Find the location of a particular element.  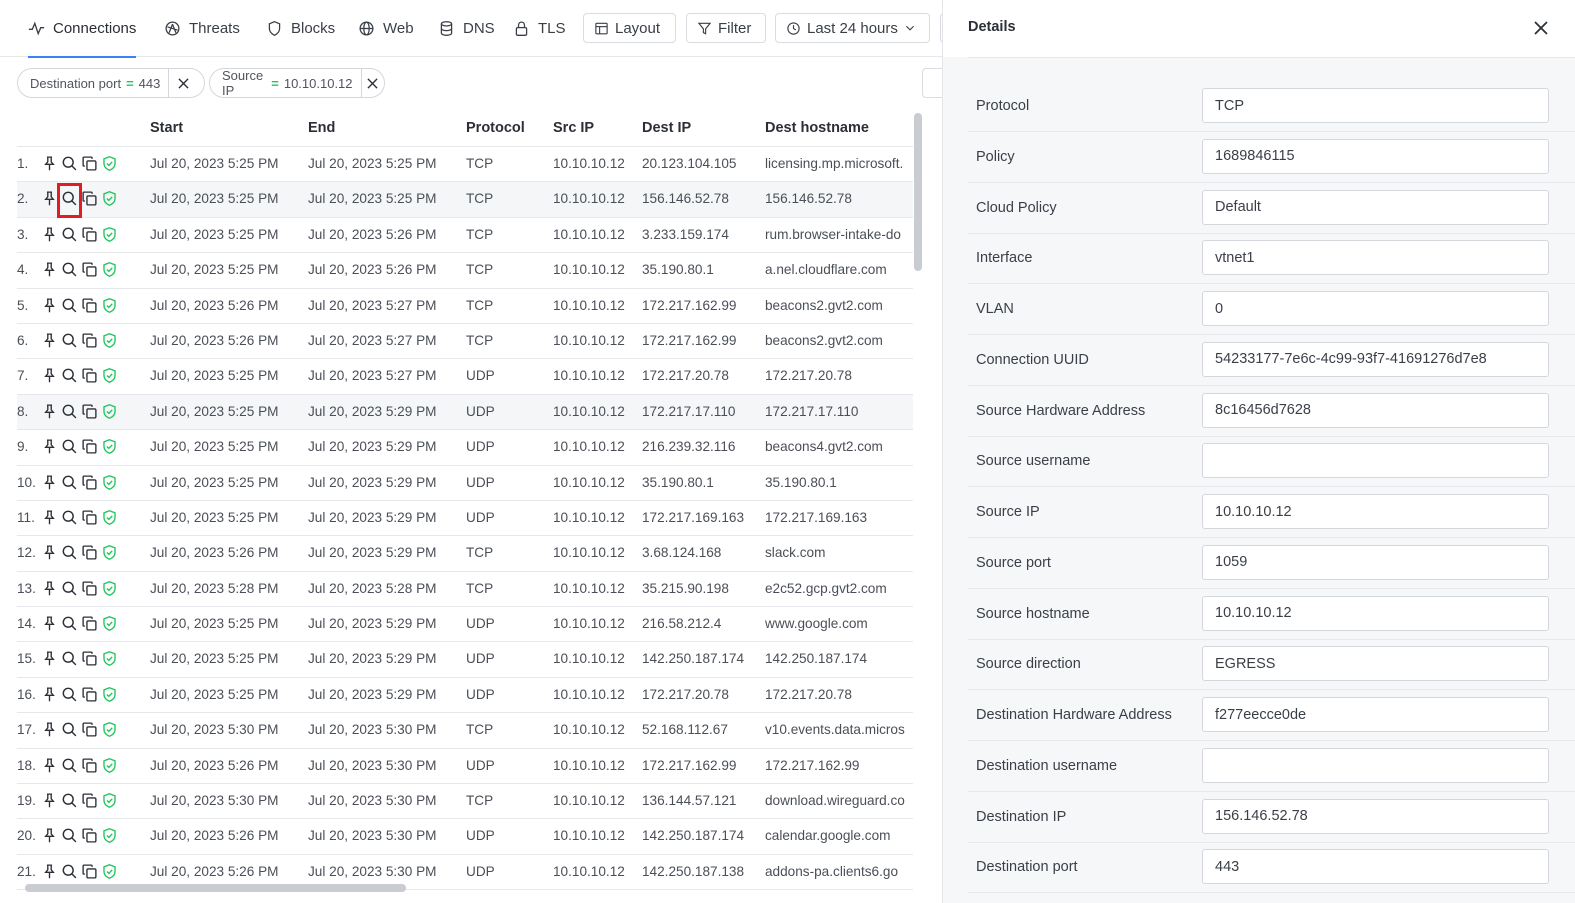

layout-button: Layout is located at coordinates (629, 28).